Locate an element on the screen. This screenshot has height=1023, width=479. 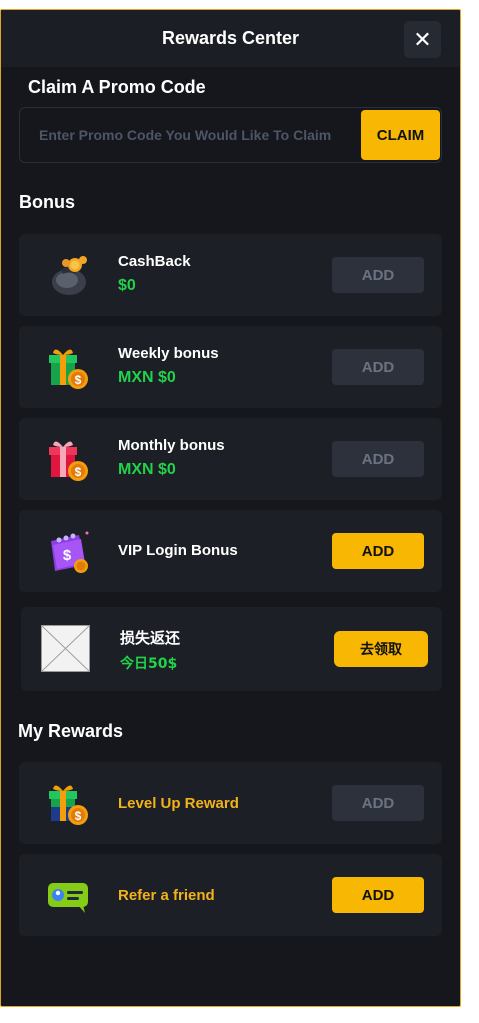
bonus-value: $0 is located at coordinates (127, 285).